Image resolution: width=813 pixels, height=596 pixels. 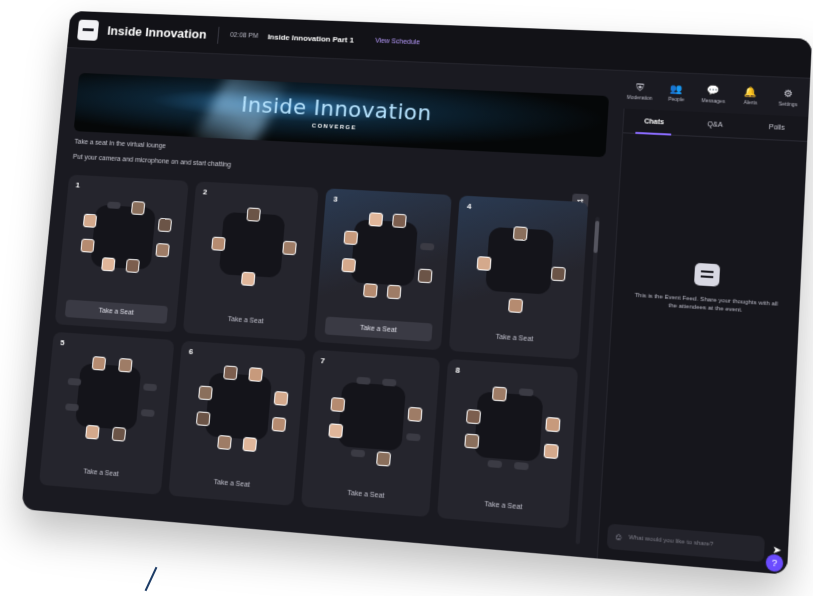 What do you see at coordinates (596, 237) in the screenshot?
I see `scroll-thumb` at bounding box center [596, 237].